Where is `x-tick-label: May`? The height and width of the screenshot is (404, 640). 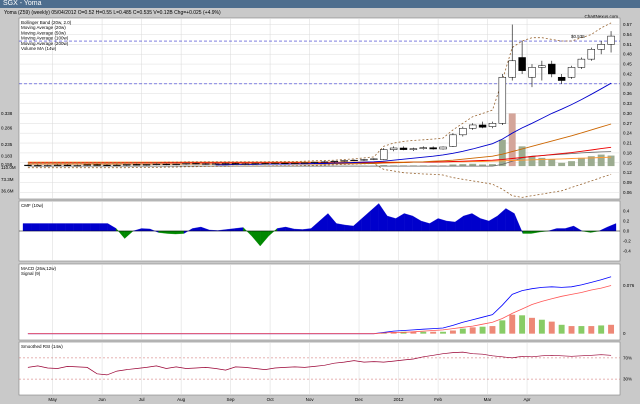
x-tick-label: May is located at coordinates (52, 399).